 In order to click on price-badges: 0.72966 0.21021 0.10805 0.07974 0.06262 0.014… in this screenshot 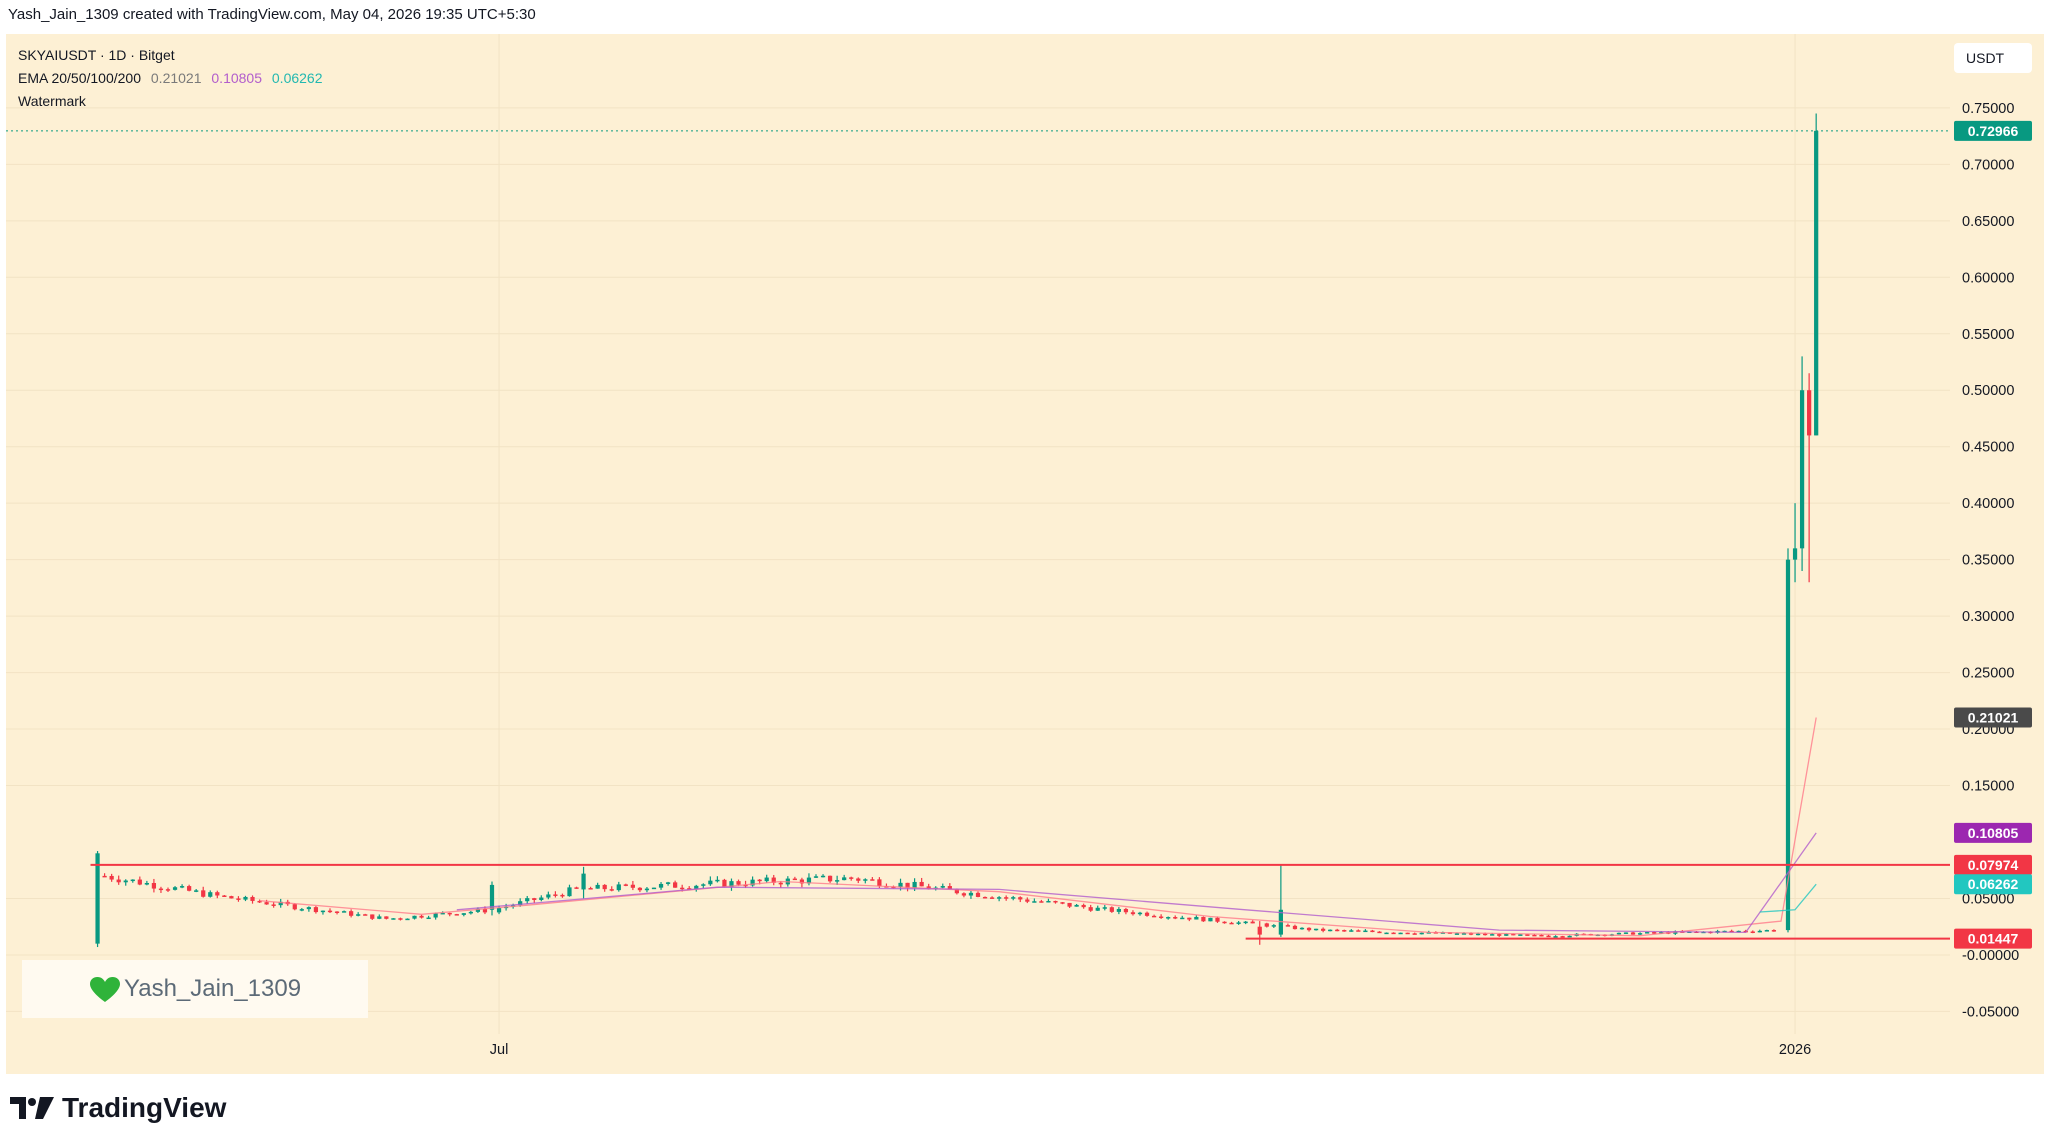, I will do `click(1993, 534)`.